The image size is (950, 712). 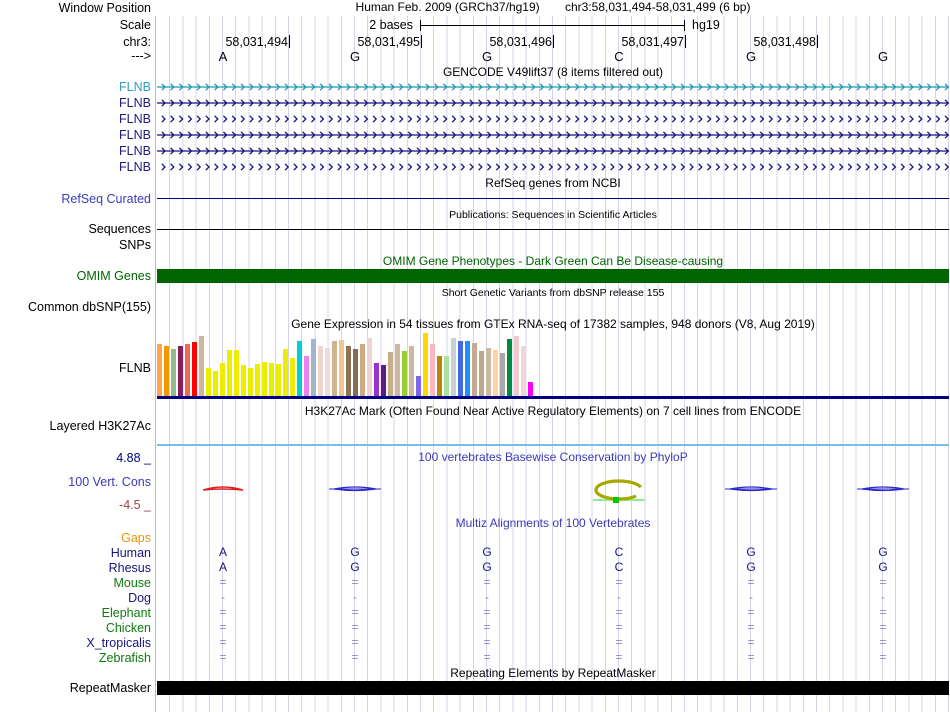 What do you see at coordinates (75, 307) in the screenshot?
I see `dbsnp-label: Common dbSNP(155)` at bounding box center [75, 307].